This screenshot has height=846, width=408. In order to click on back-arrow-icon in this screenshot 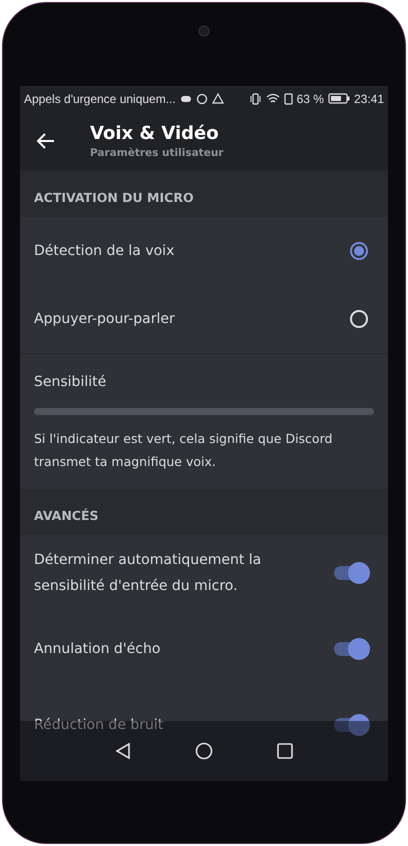, I will do `click(46, 141)`.